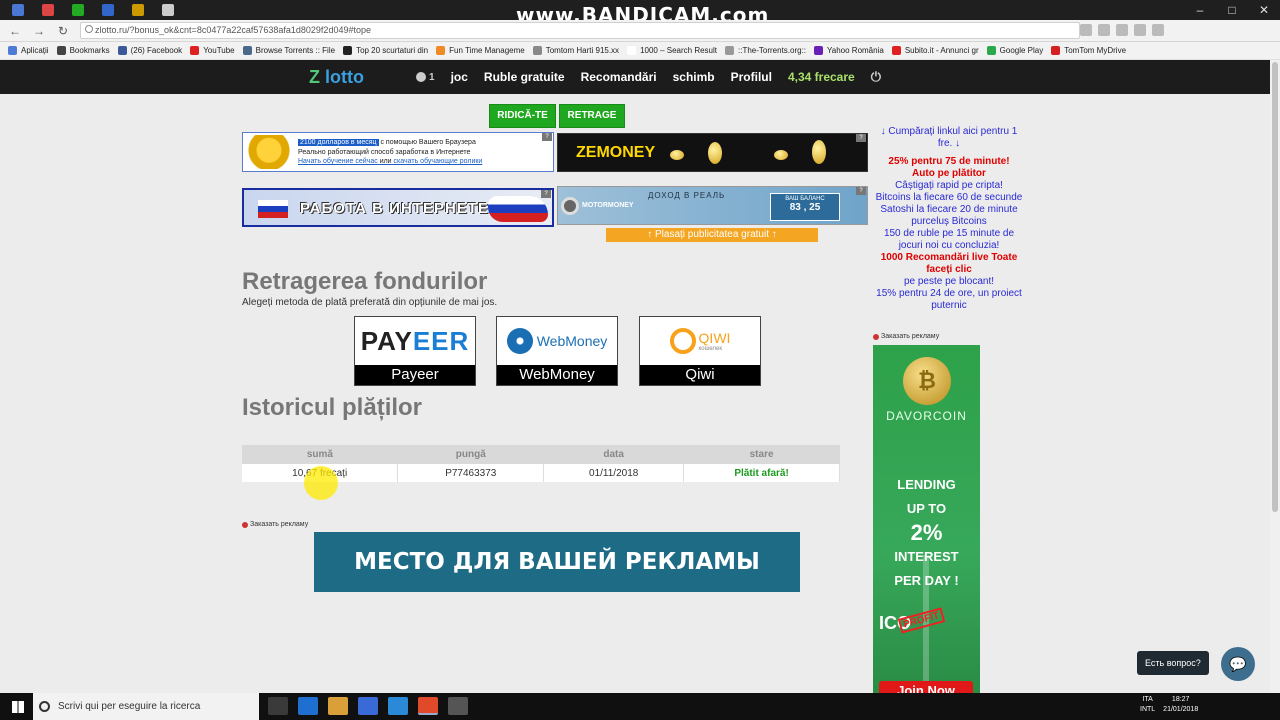 This screenshot has width=1280, height=720. What do you see at coordinates (1021, 50) in the screenshot?
I see `bookmark-label: Google Play` at bounding box center [1021, 50].